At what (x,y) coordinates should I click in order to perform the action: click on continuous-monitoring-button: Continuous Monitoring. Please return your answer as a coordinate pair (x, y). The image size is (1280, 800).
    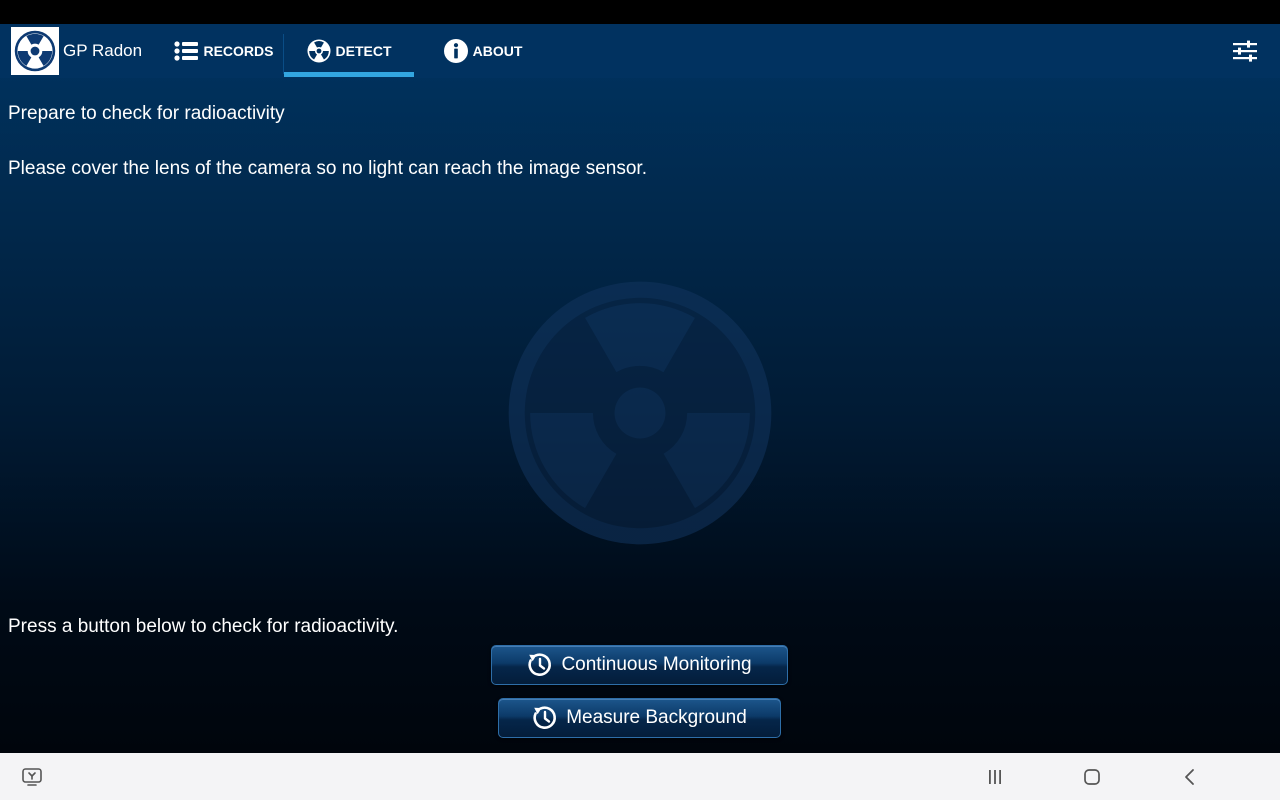
    Looking at the image, I should click on (639, 665).